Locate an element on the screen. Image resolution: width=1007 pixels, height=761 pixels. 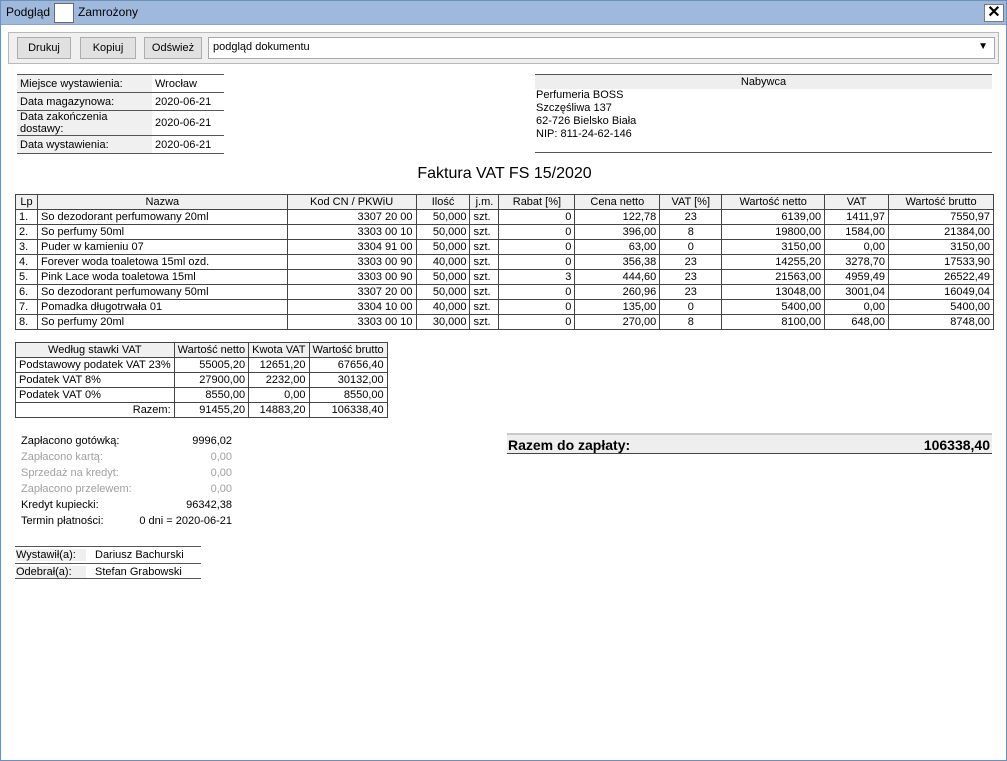
column-header: Wartość brutto is located at coordinates (941, 202).